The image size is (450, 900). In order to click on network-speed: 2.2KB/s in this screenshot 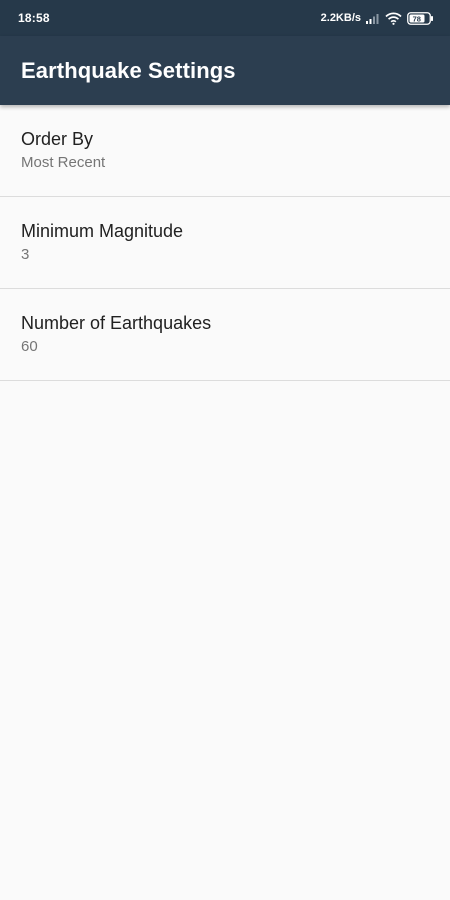, I will do `click(340, 18)`.